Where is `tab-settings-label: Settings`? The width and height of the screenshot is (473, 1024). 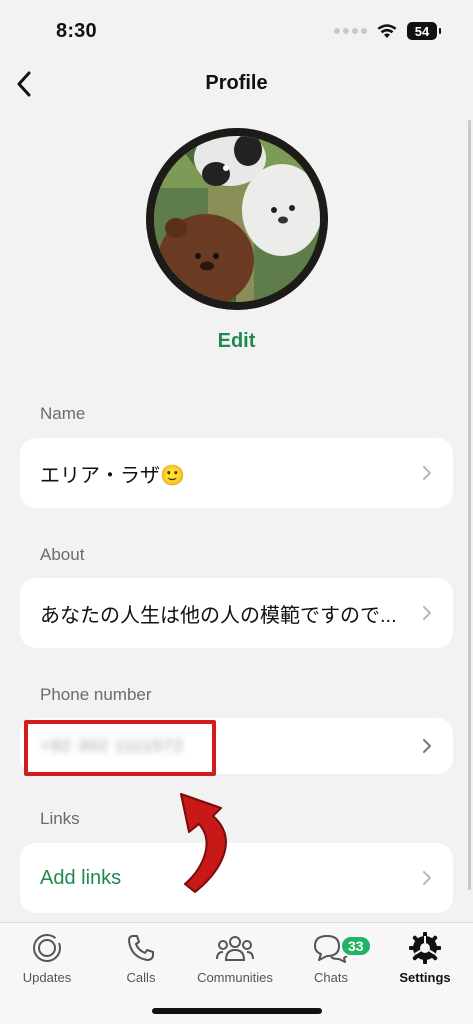
tab-settings-label: Settings is located at coordinates (425, 977).